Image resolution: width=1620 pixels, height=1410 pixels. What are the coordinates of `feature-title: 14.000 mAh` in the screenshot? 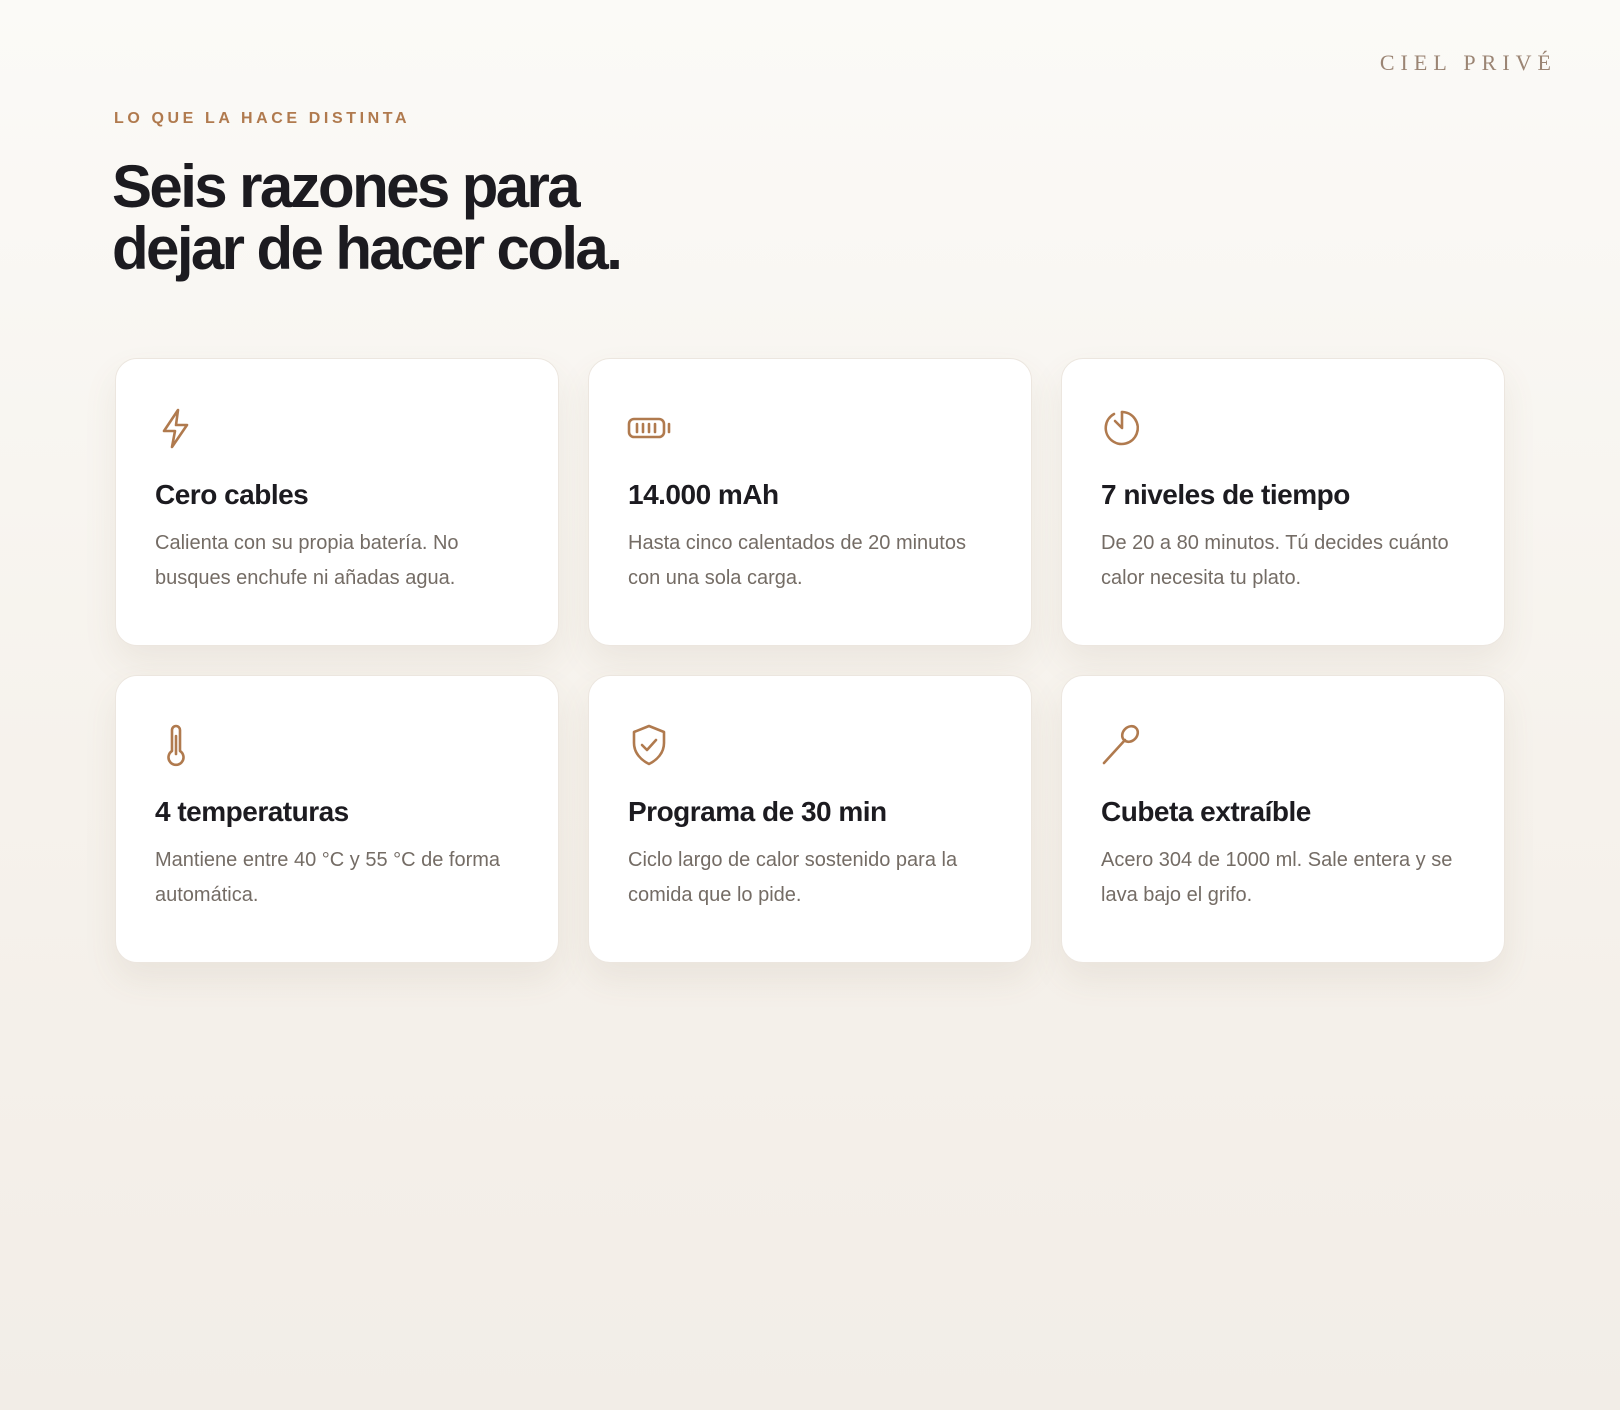 It's located at (703, 494).